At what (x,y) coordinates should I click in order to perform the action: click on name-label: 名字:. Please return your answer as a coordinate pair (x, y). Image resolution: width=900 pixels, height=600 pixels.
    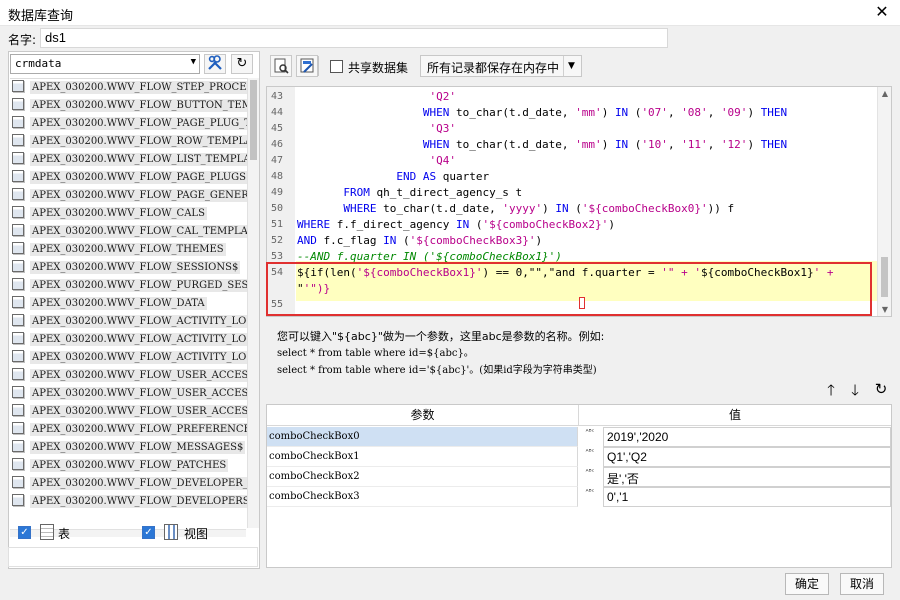
    Looking at the image, I should click on (22, 40).